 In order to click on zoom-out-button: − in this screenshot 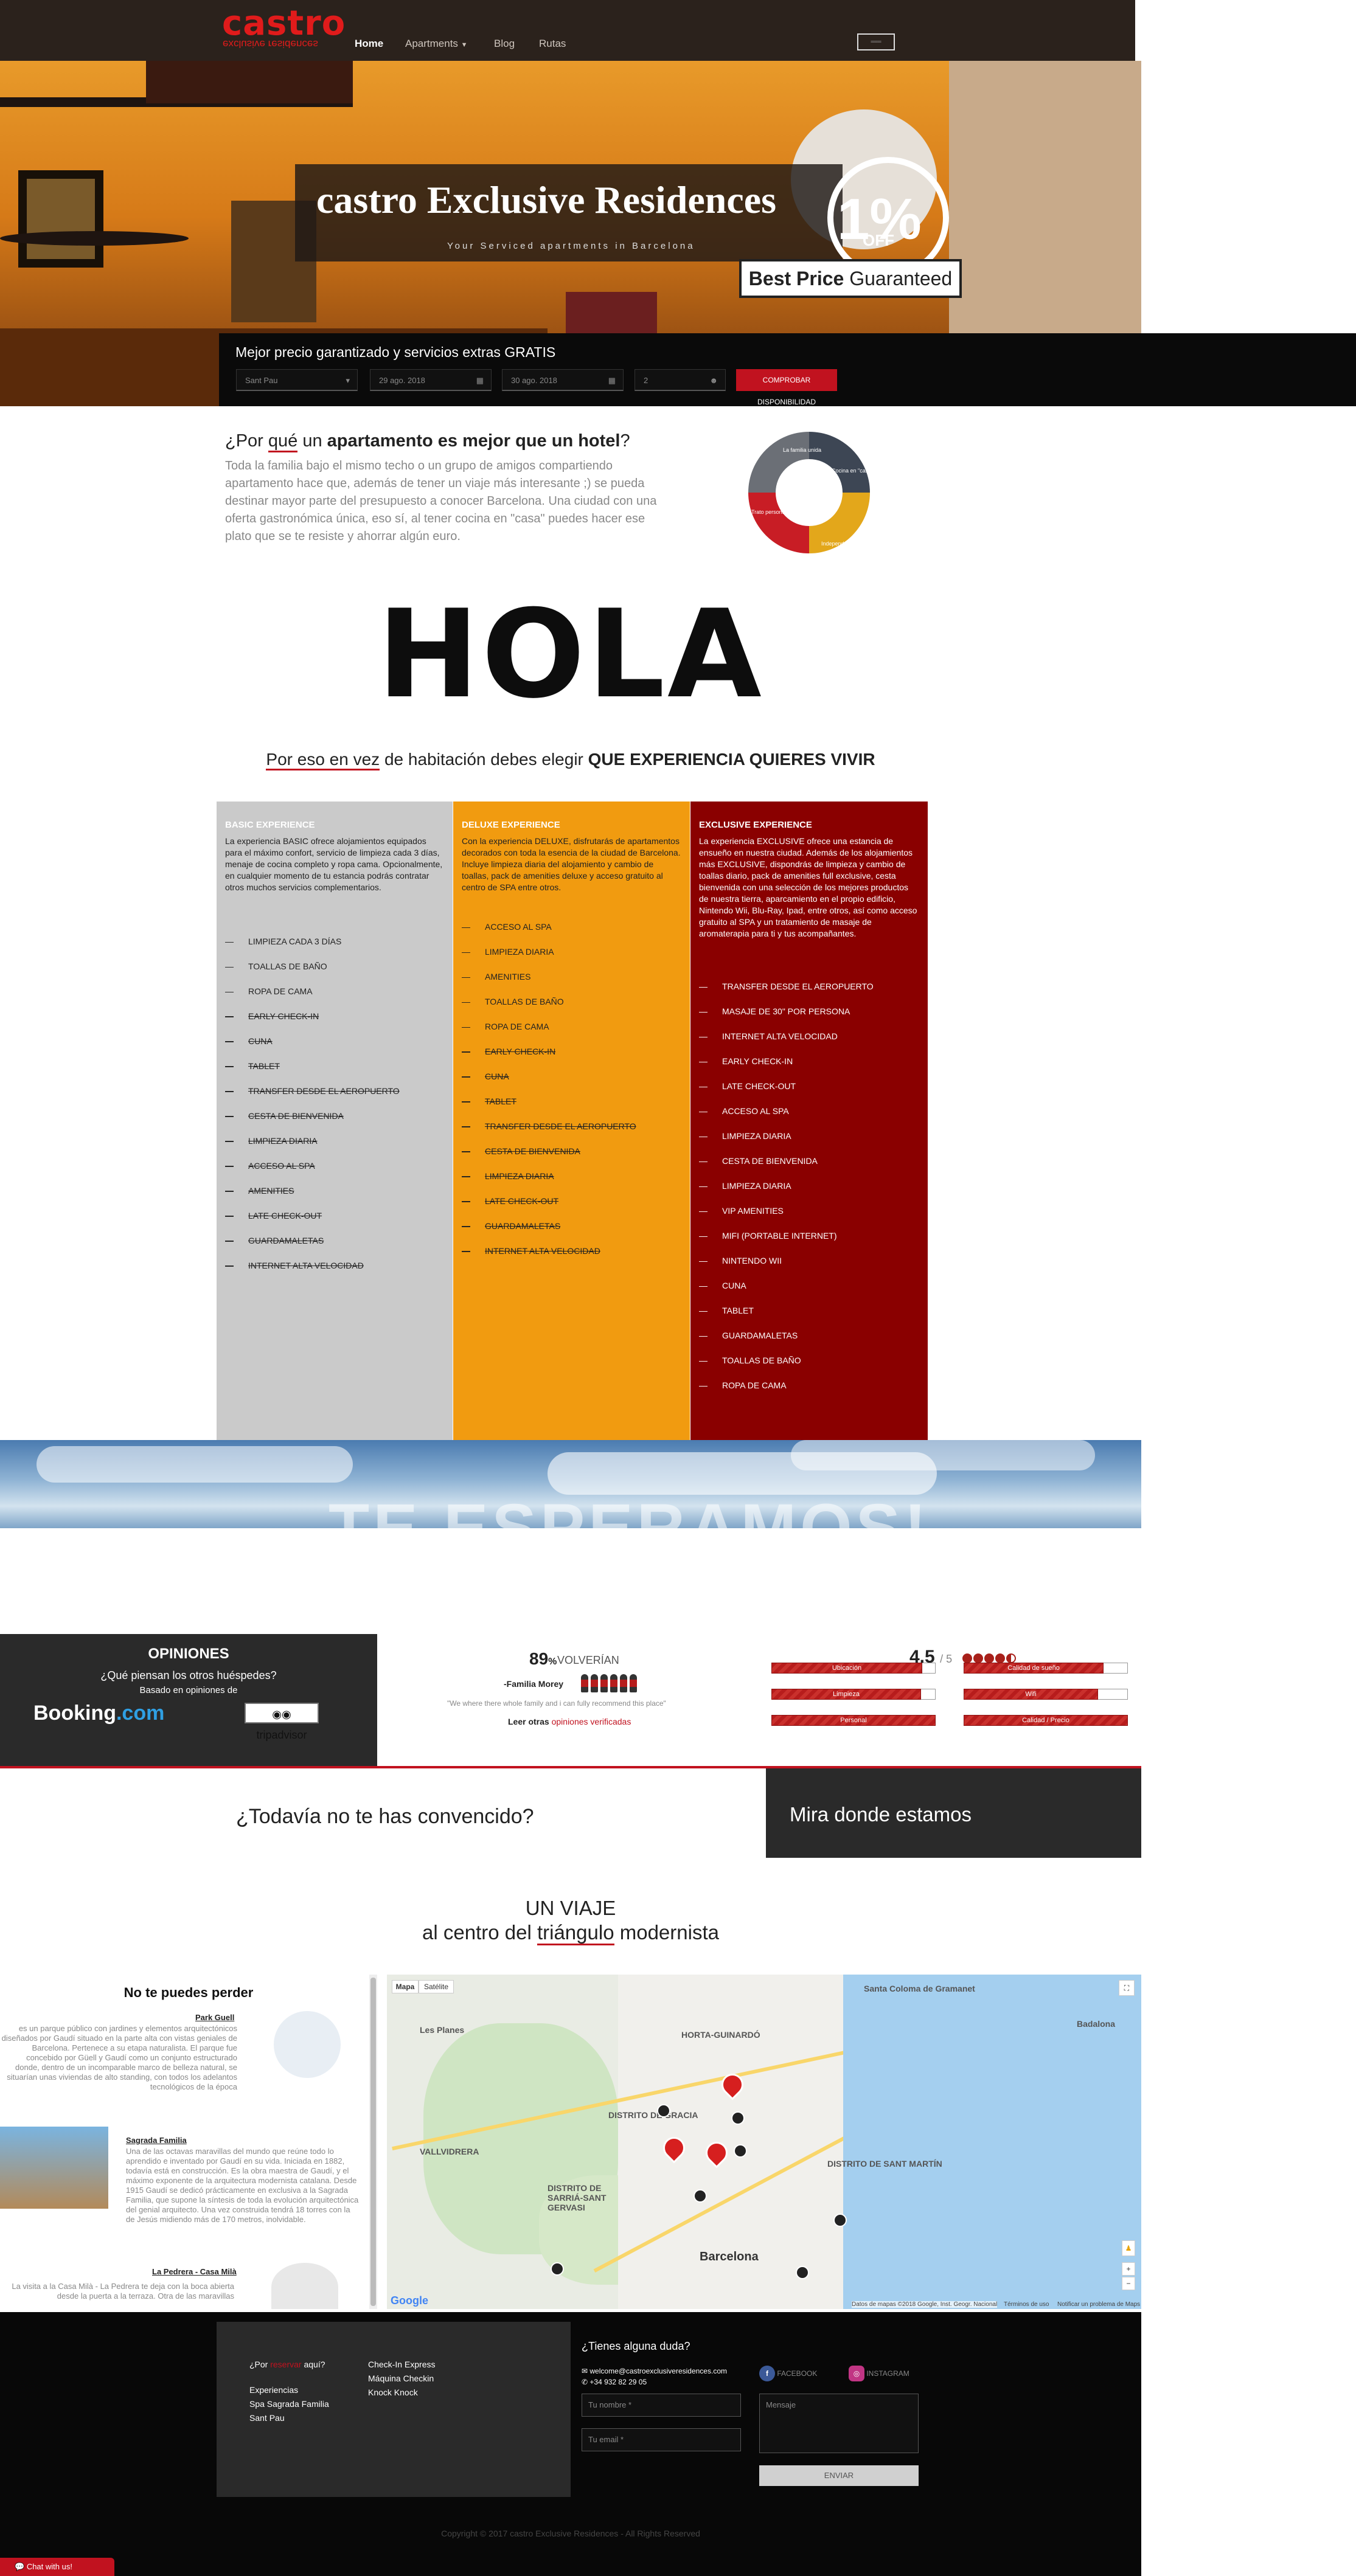, I will do `click(1128, 2283)`.